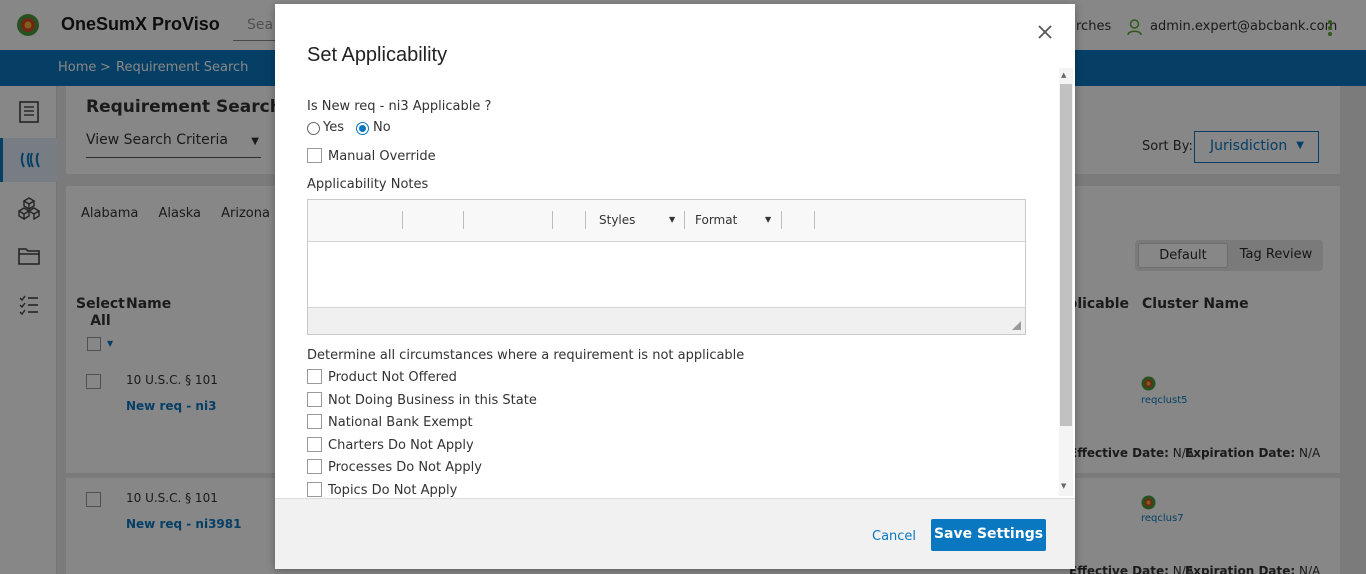 This screenshot has width=1366, height=574. Describe the element at coordinates (716, 220) in the screenshot. I see `format-dropdown: Format` at that location.